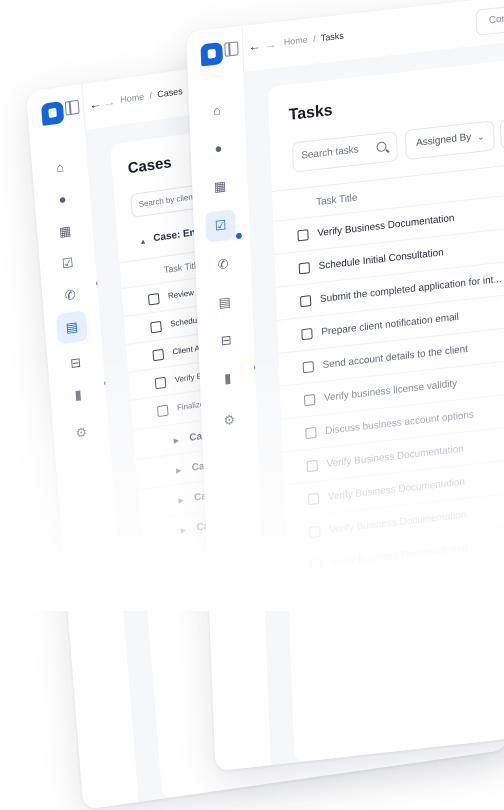 Image resolution: width=504 pixels, height=810 pixels. What do you see at coordinates (381, 260) in the screenshot?
I see `task-title: Schedule Initial Consultation` at bounding box center [381, 260].